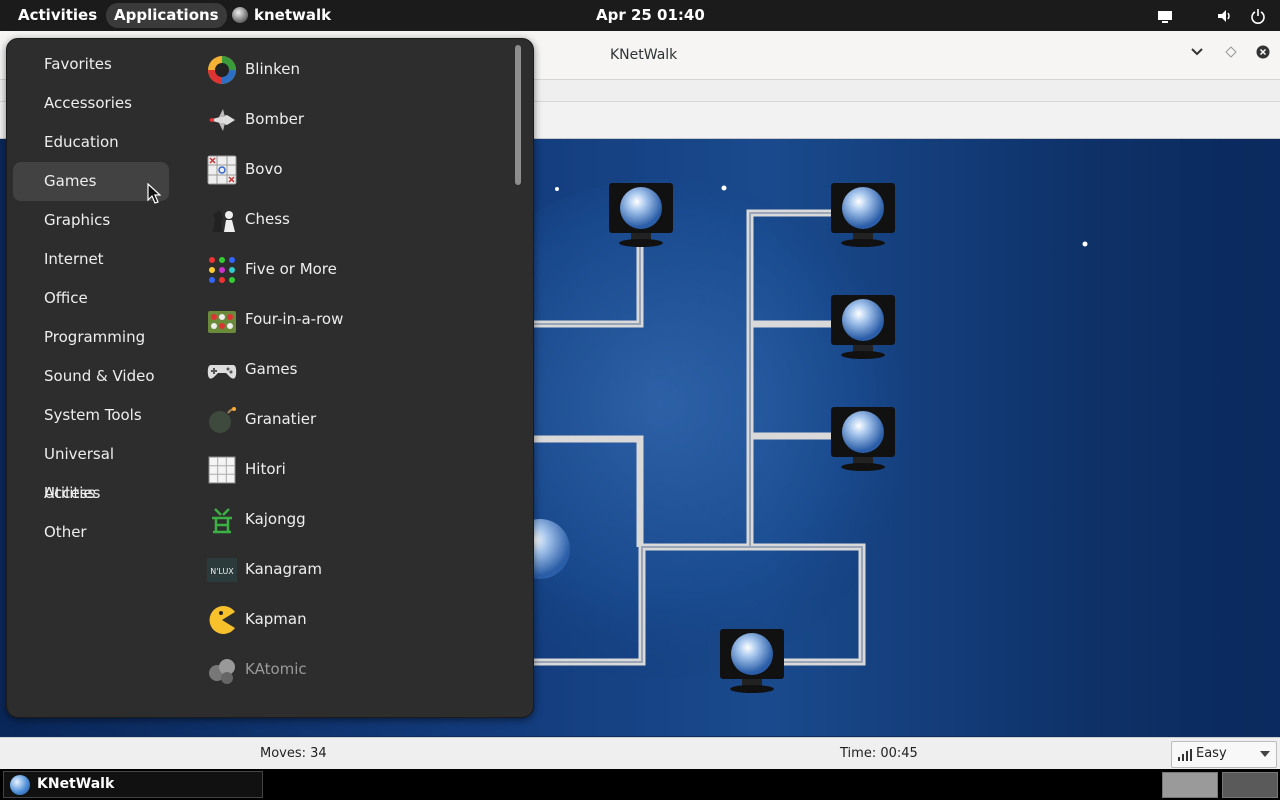 The height and width of the screenshot is (800, 1280). What do you see at coordinates (352, 620) in the screenshot?
I see `app-kapman: Kapman` at bounding box center [352, 620].